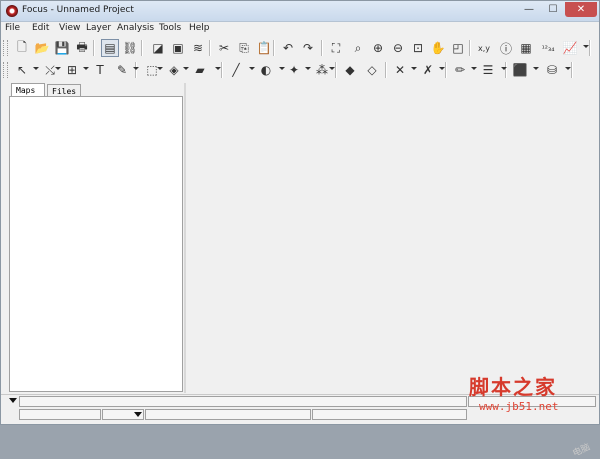  Describe the element at coordinates (228, 414) in the screenshot. I see `status-units-field` at that location.